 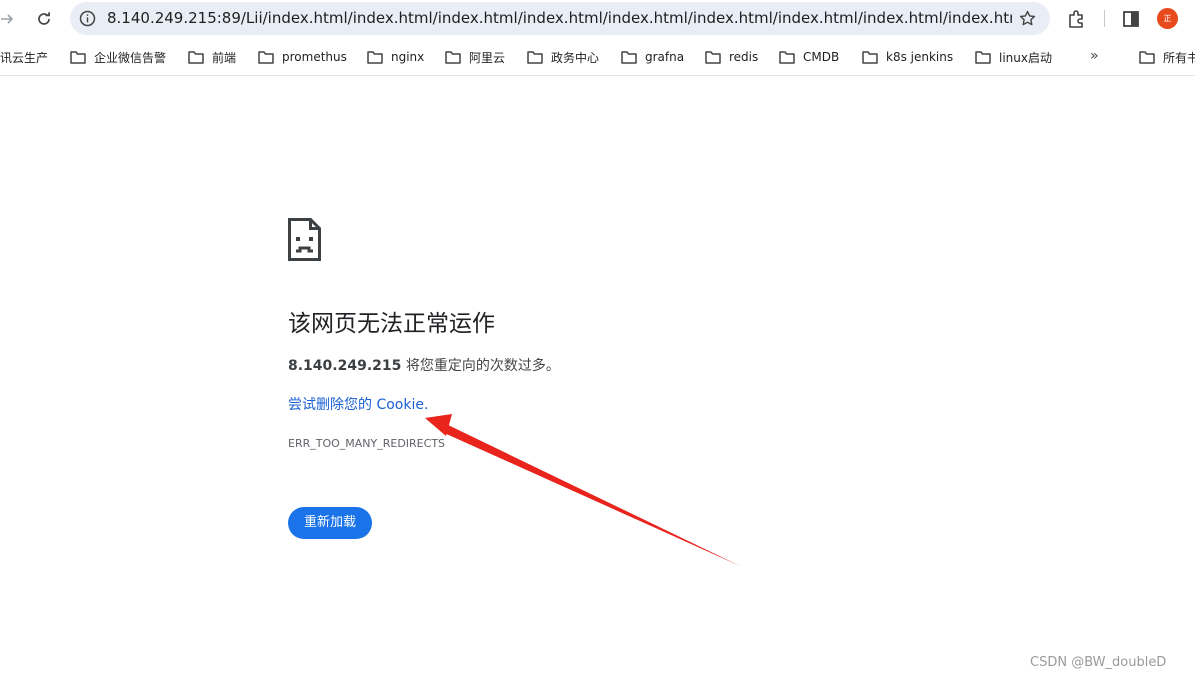 I want to click on error-description: 8.140.249.215 将您重定向的次数过多。, so click(x=424, y=366).